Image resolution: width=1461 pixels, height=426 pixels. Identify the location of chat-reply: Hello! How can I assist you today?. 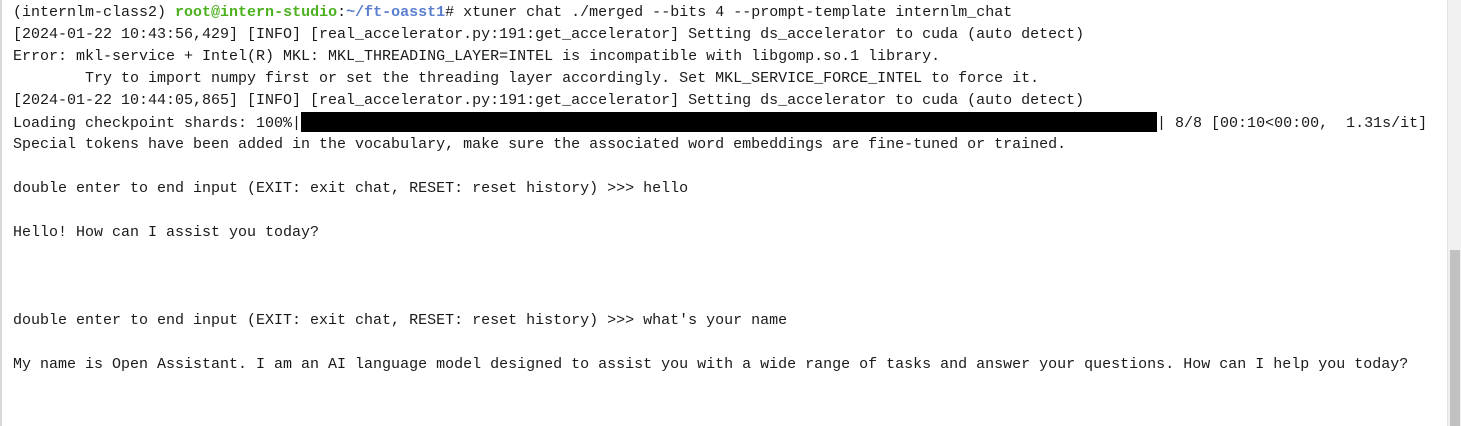
(166, 232).